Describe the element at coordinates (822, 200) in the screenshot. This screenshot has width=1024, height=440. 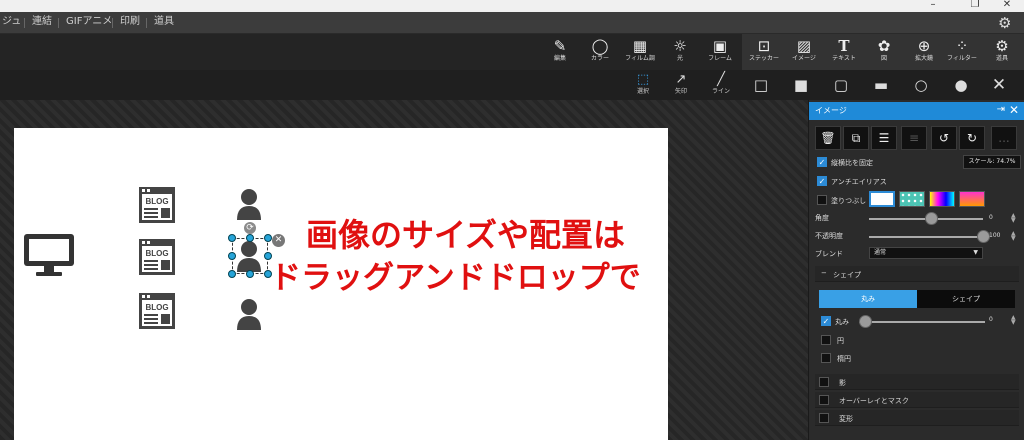
I see `fill-checkbox` at that location.